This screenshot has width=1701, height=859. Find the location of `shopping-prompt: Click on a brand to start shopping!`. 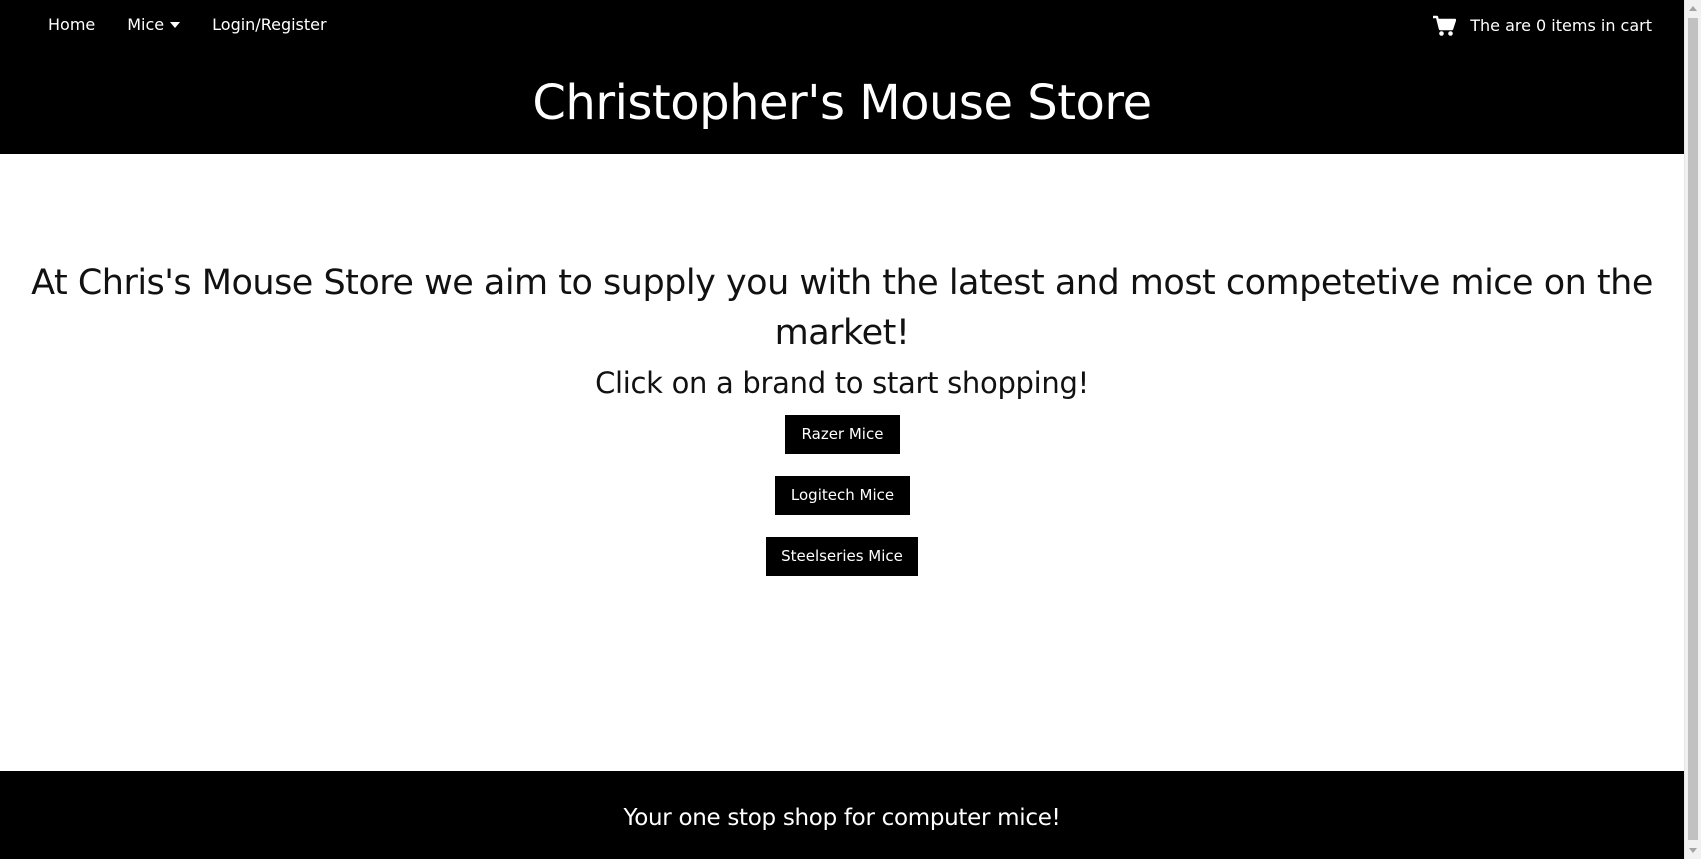

shopping-prompt: Click on a brand to start shopping! is located at coordinates (842, 383).